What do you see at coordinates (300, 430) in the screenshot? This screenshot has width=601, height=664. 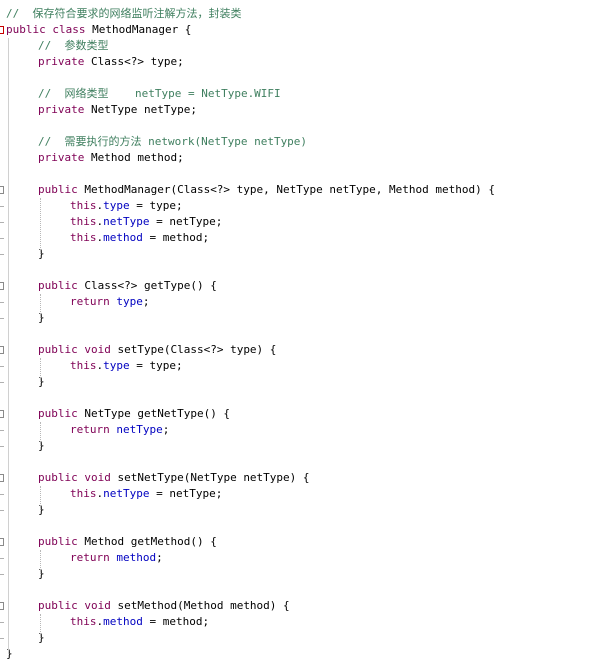 I see `code-line: return netType;` at bounding box center [300, 430].